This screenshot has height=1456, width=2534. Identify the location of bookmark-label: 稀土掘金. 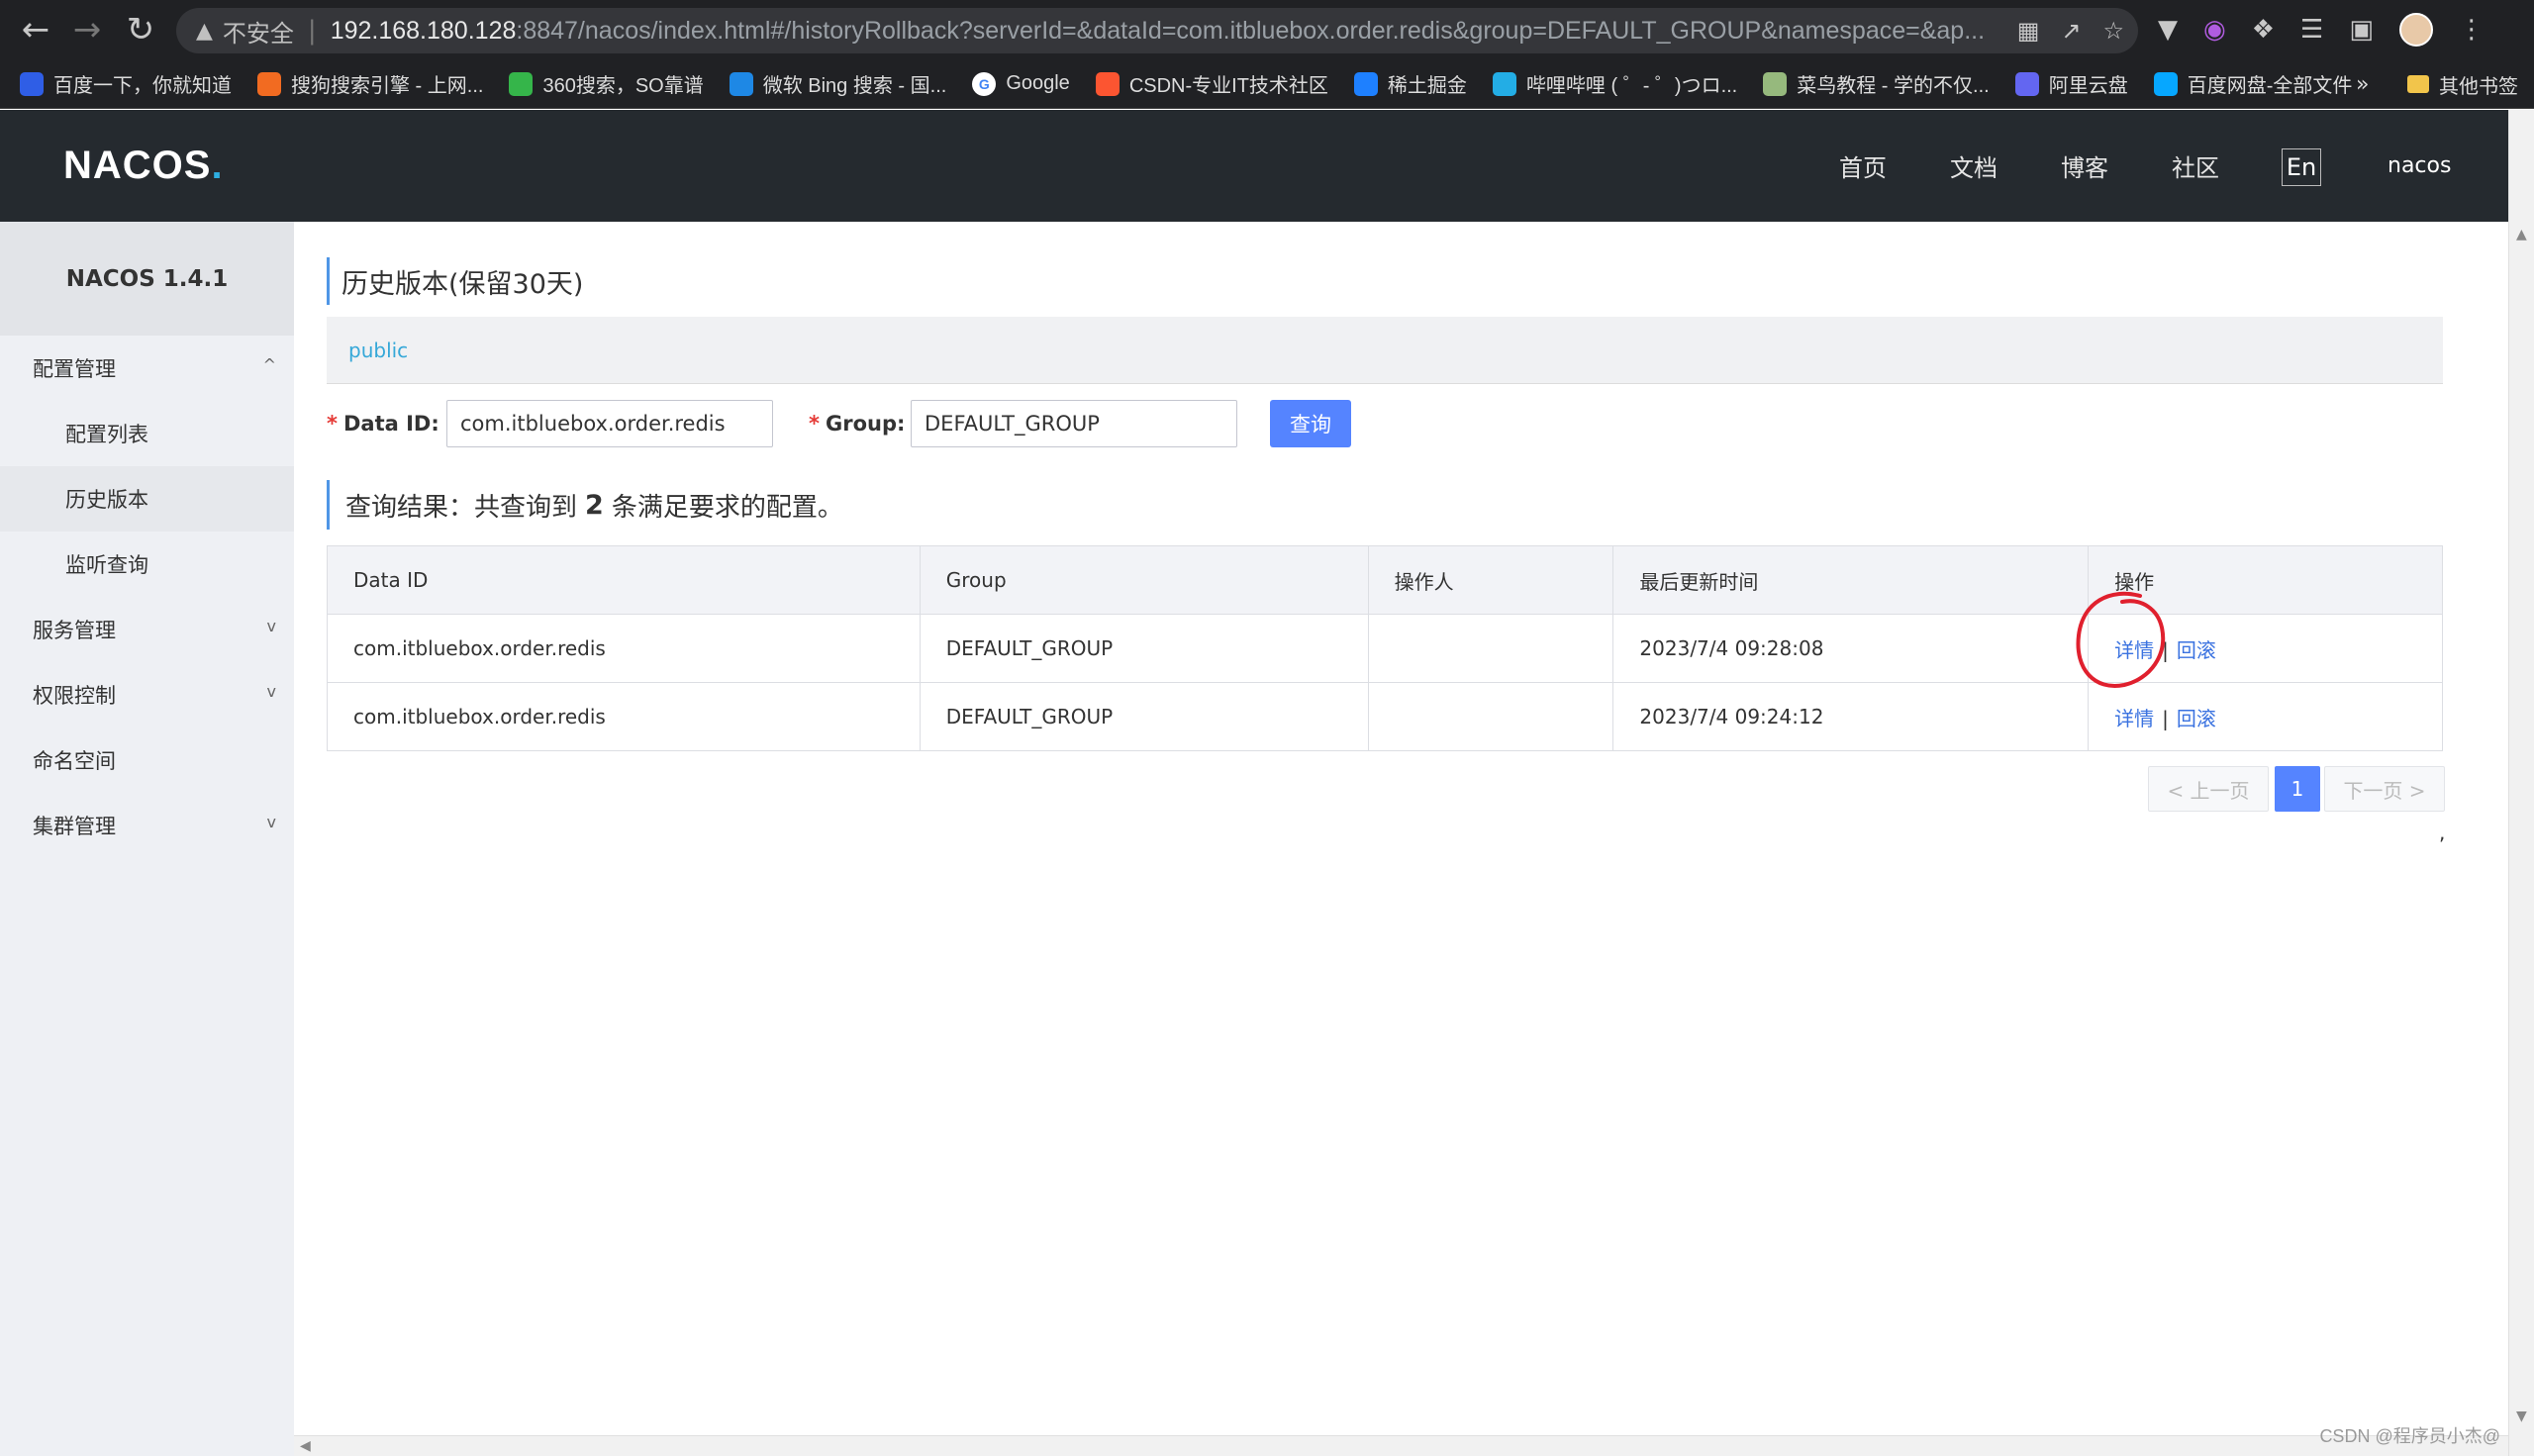
(1427, 86).